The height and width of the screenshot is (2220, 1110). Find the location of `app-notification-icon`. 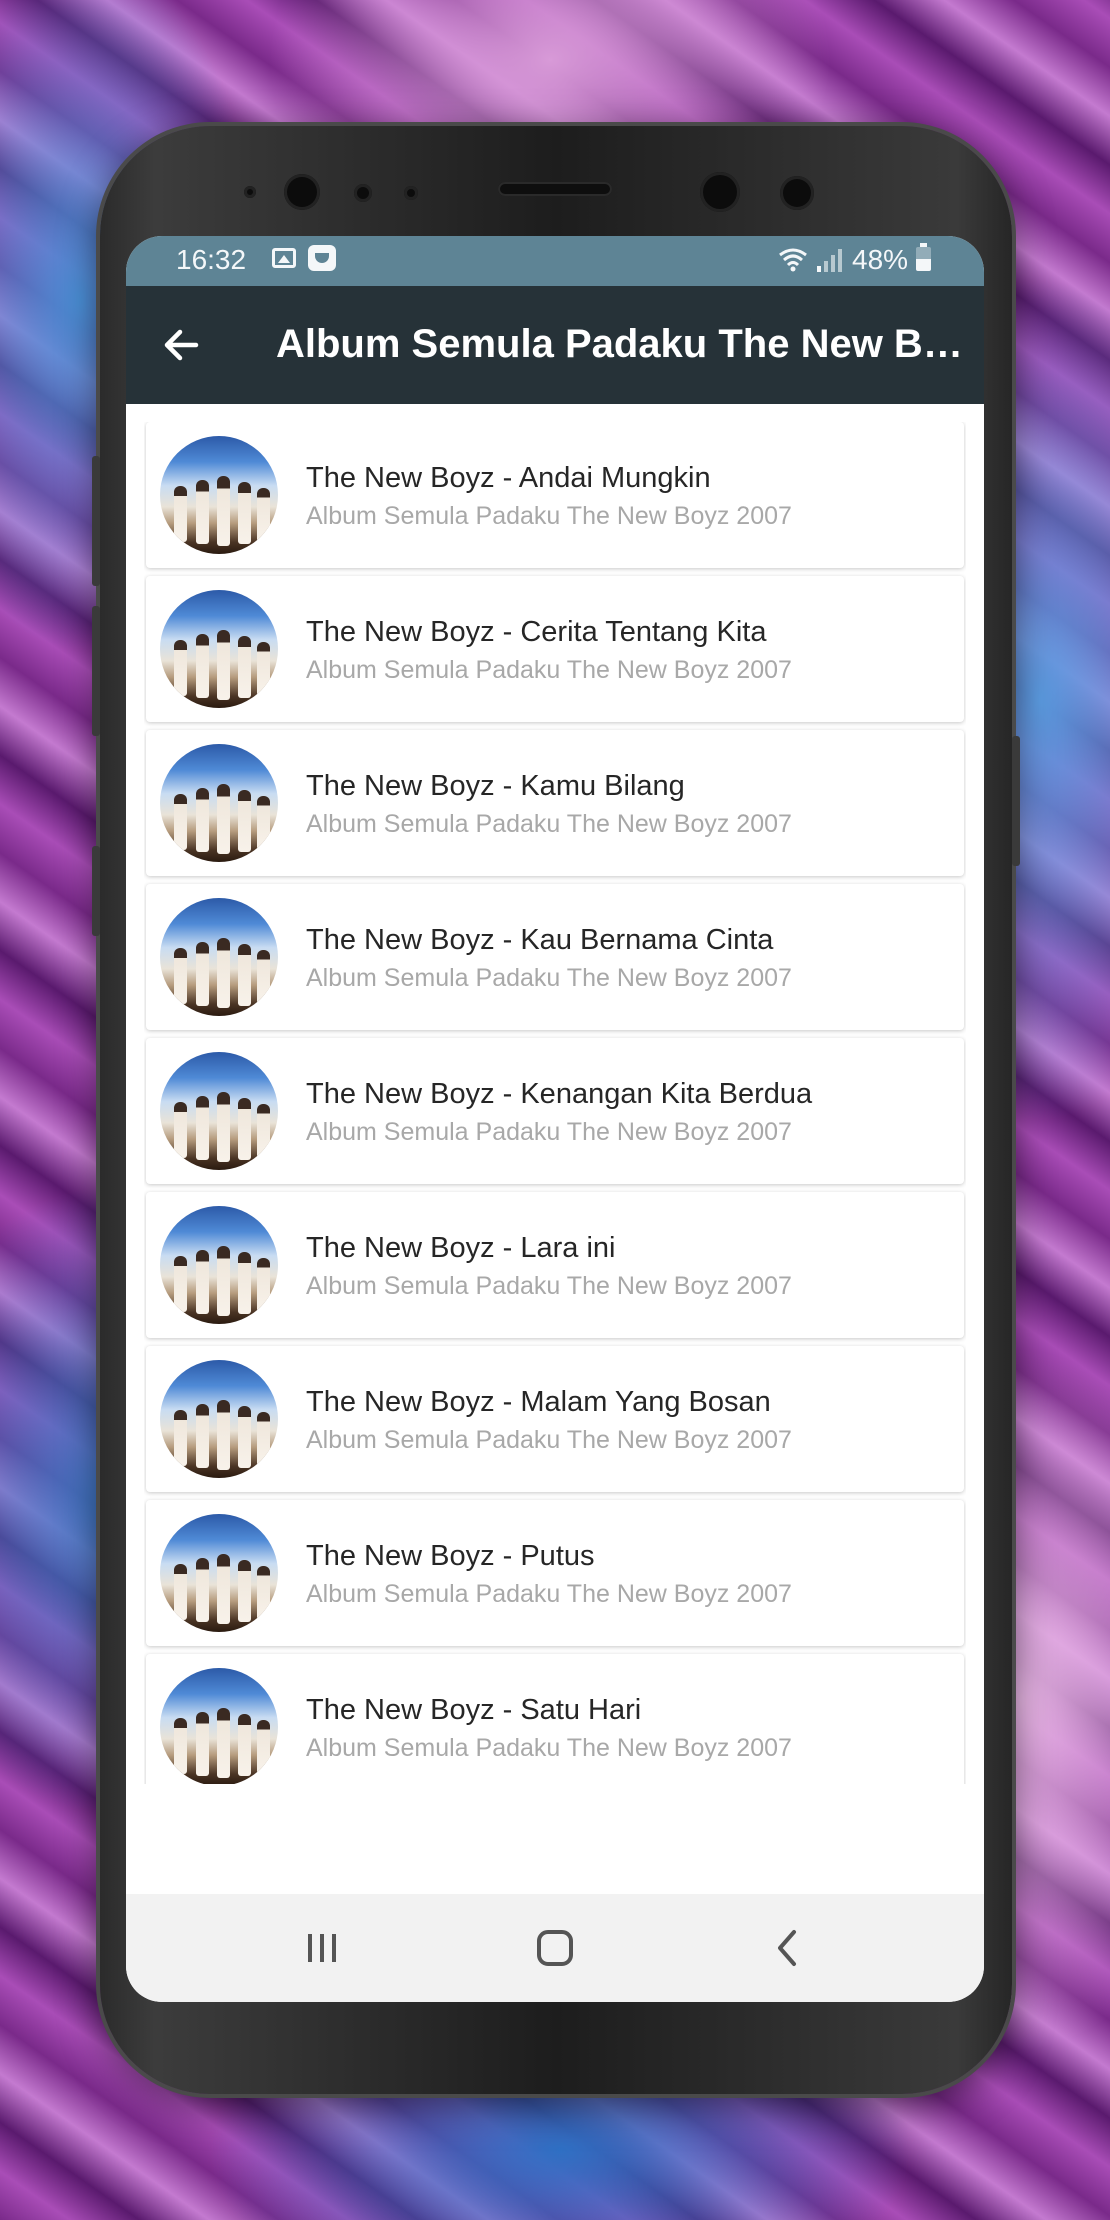

app-notification-icon is located at coordinates (322, 258).